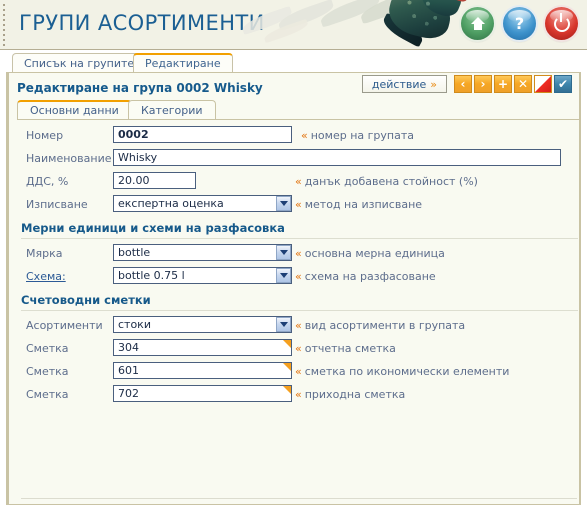 The width and height of the screenshot is (587, 505). Describe the element at coordinates (355, 394) in the screenshot. I see `account3-hint-text: приходна сметка` at that location.